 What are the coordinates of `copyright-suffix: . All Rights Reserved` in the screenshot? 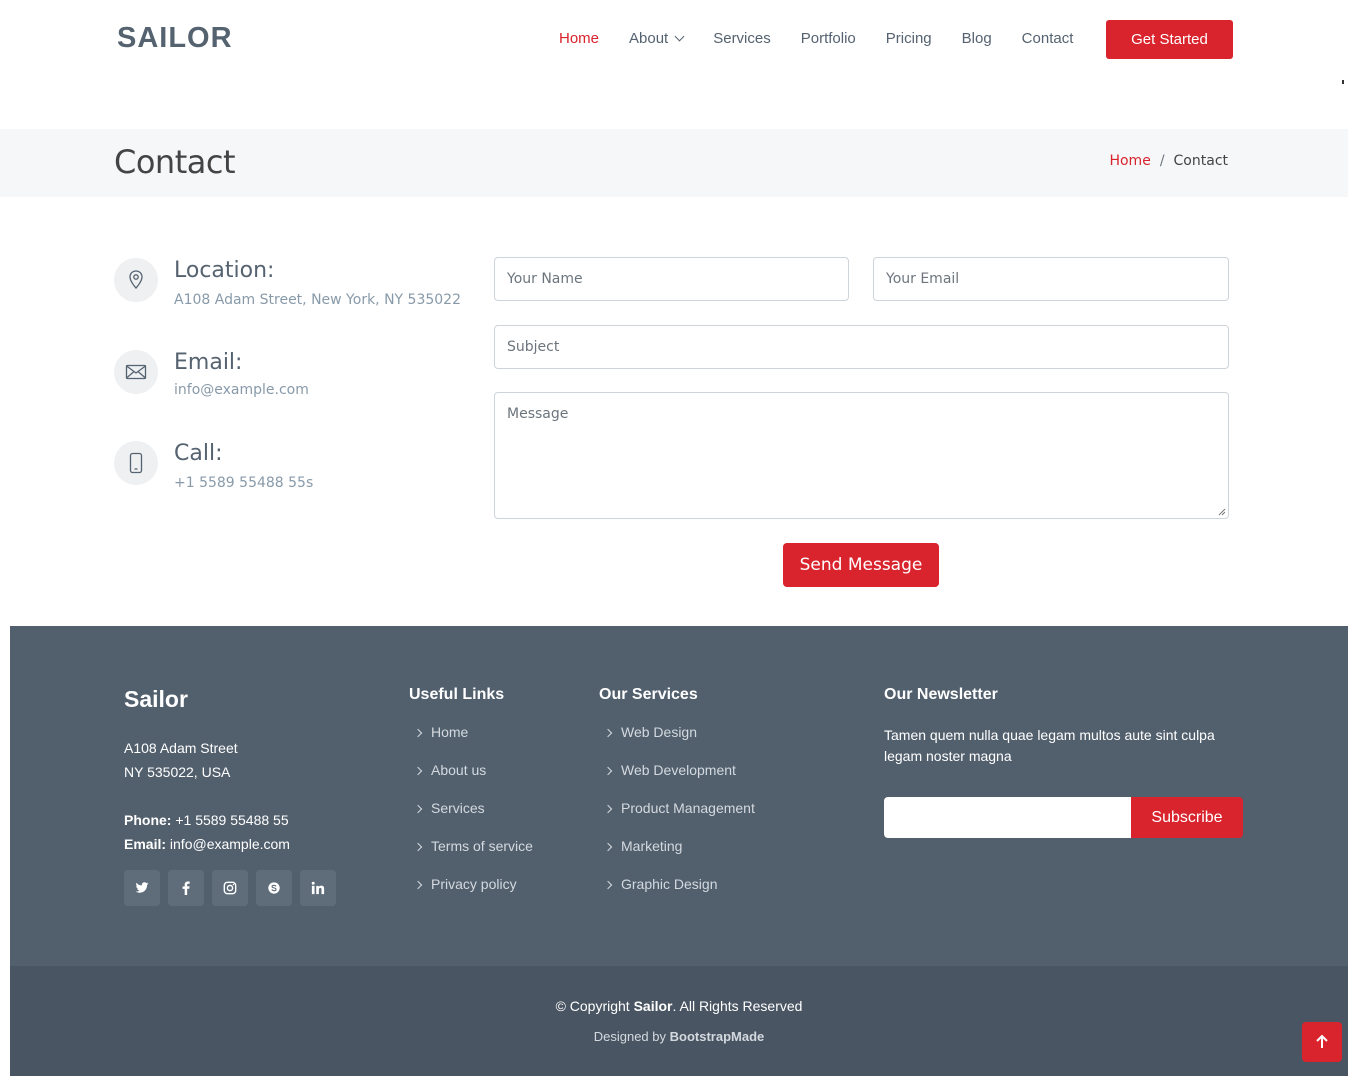 It's located at (737, 1006).